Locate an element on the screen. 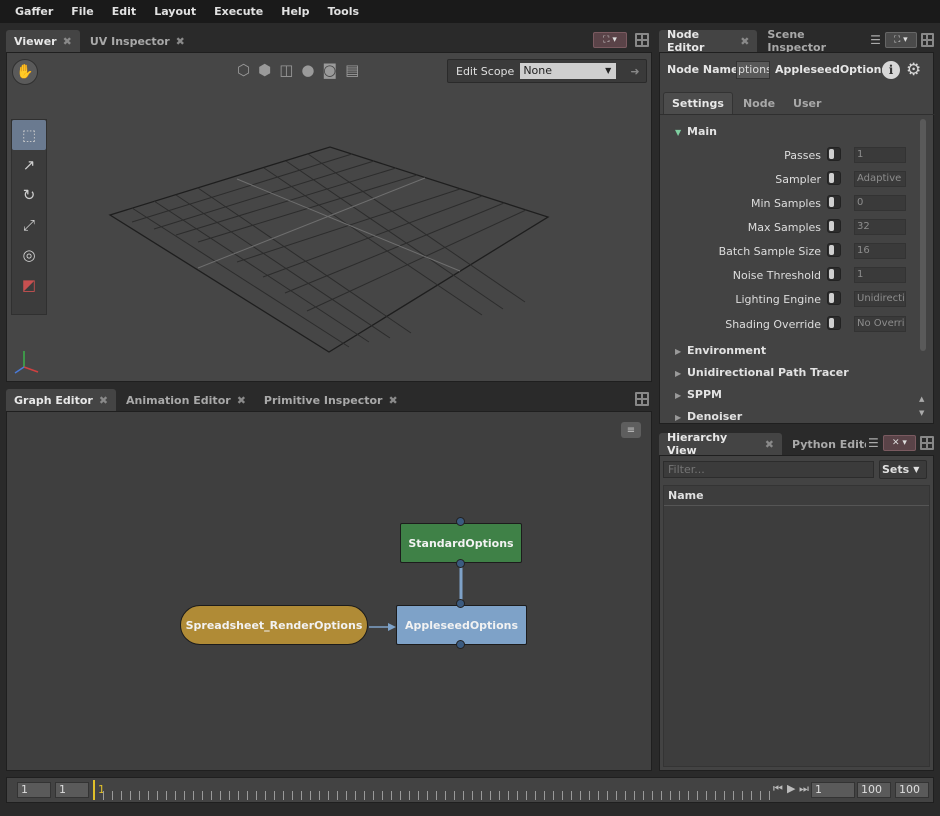 Image resolution: width=940 pixels, height=816 pixels. section-main: ▼ Main is located at coordinates (696, 131).